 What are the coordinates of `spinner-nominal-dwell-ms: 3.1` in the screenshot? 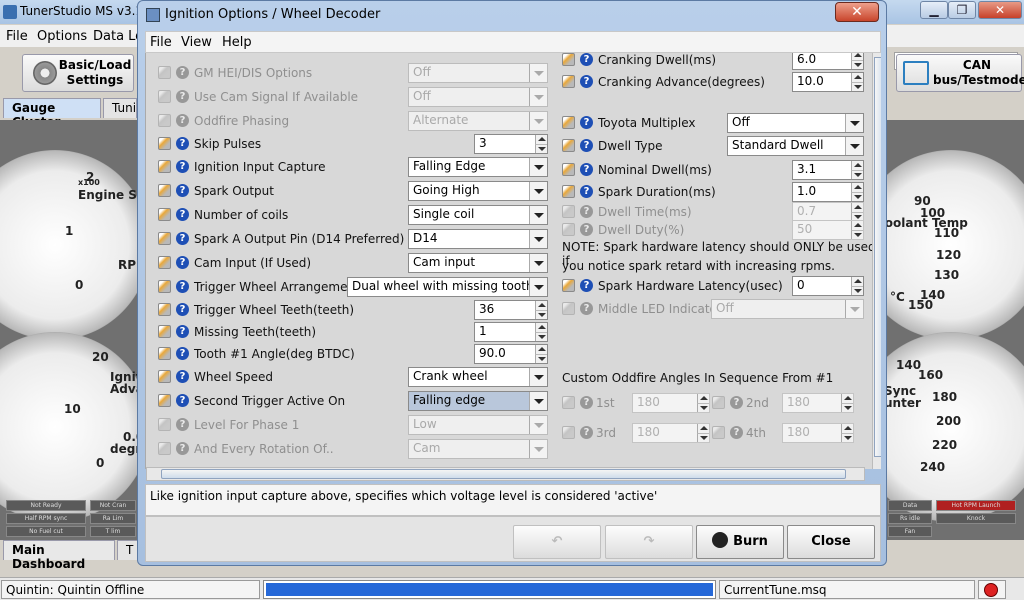 It's located at (828, 170).